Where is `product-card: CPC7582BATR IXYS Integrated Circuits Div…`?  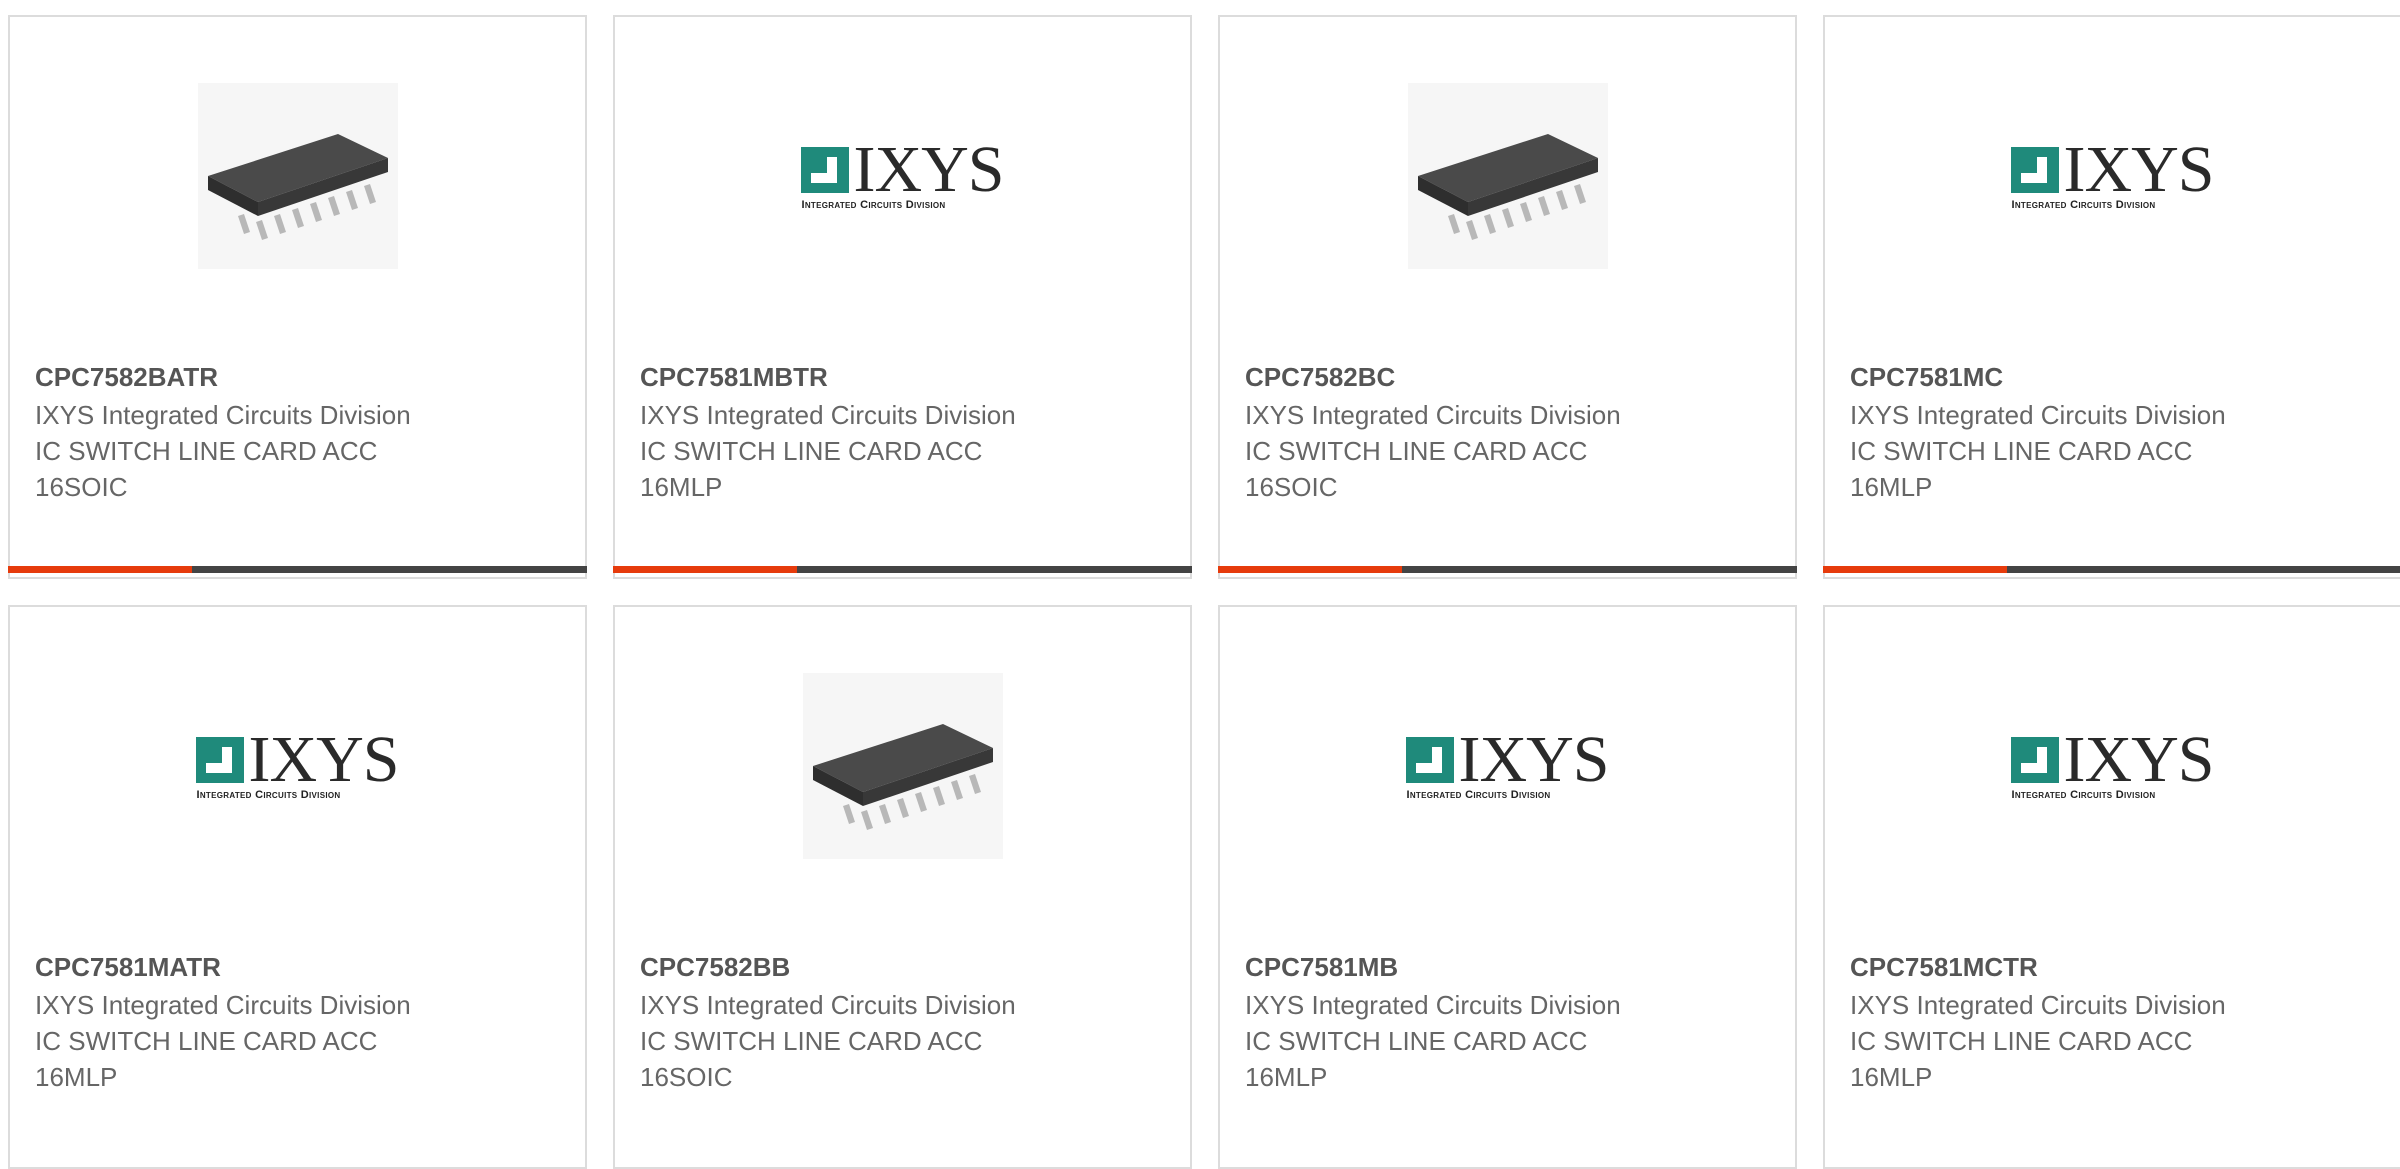 product-card: CPC7582BATR IXYS Integrated Circuits Div… is located at coordinates (297, 297).